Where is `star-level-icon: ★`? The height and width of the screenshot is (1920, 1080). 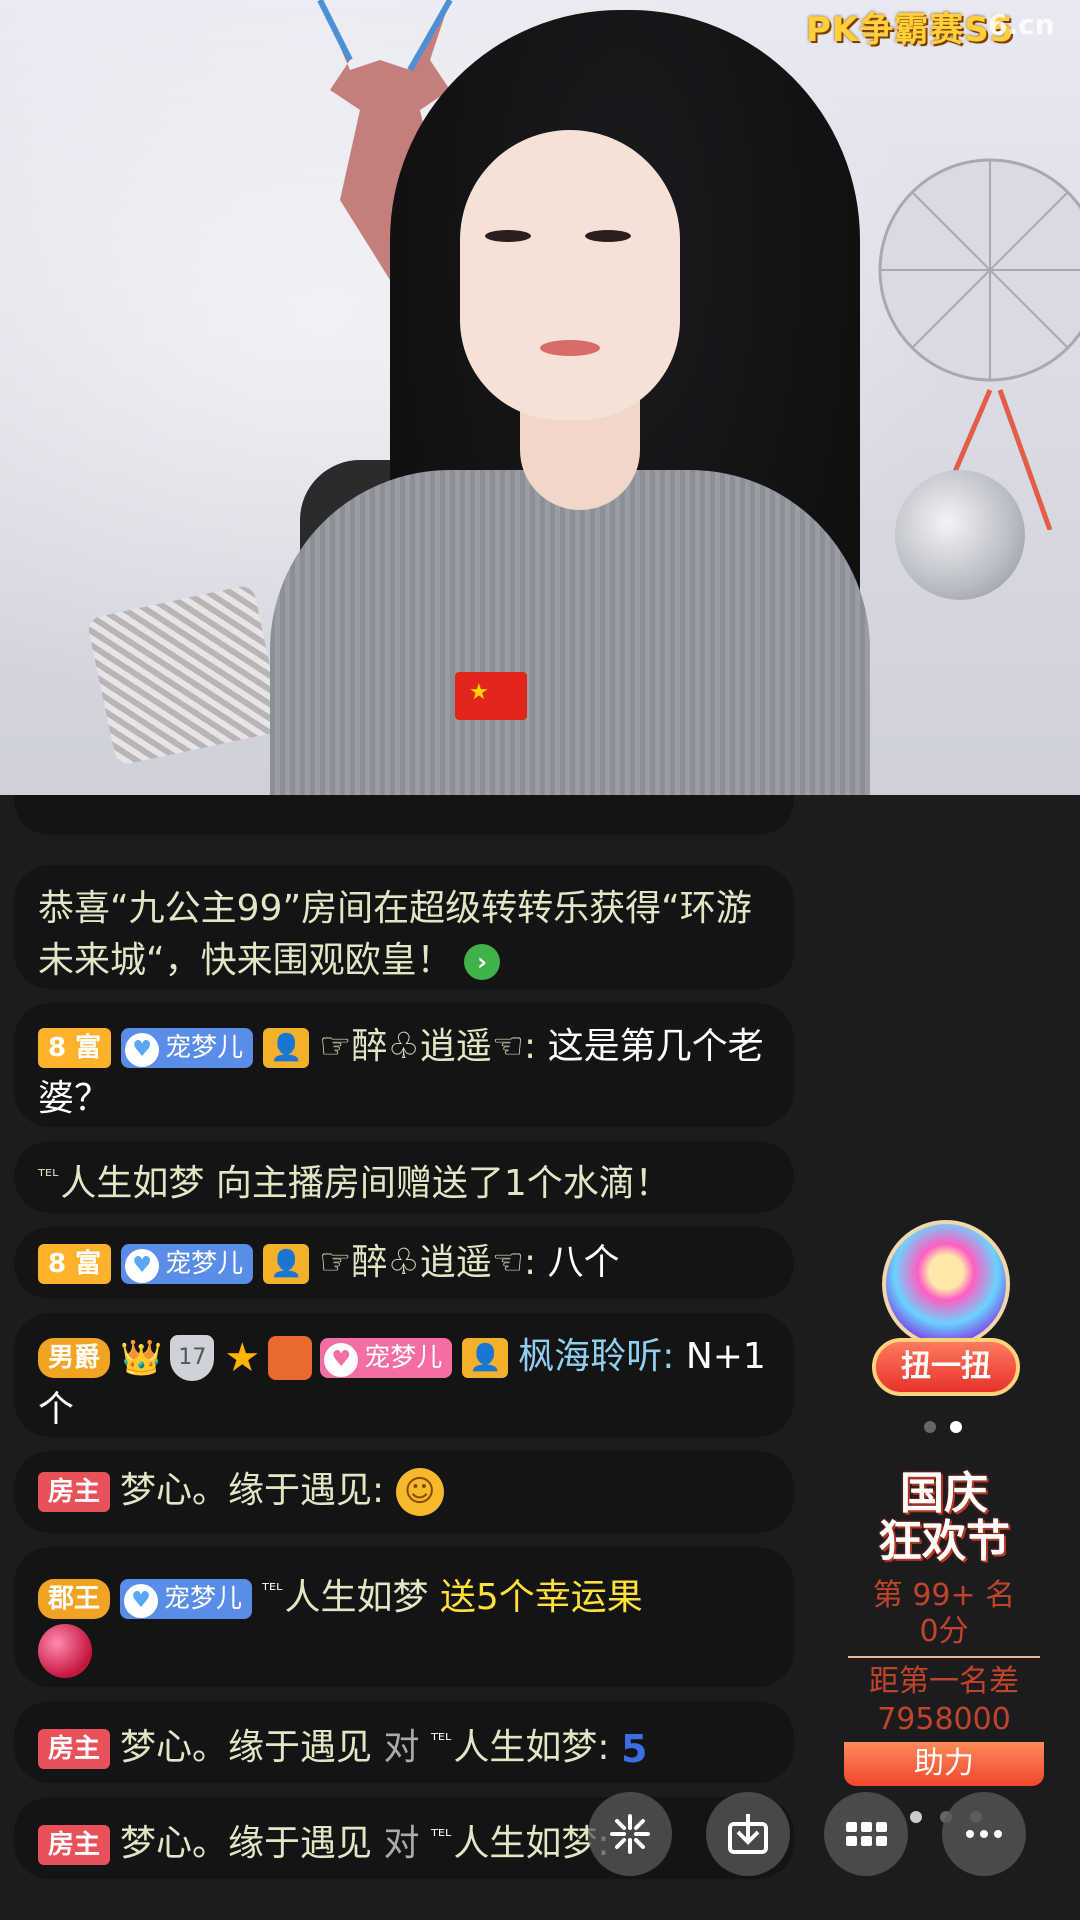
star-level-icon: ★ is located at coordinates (242, 1358).